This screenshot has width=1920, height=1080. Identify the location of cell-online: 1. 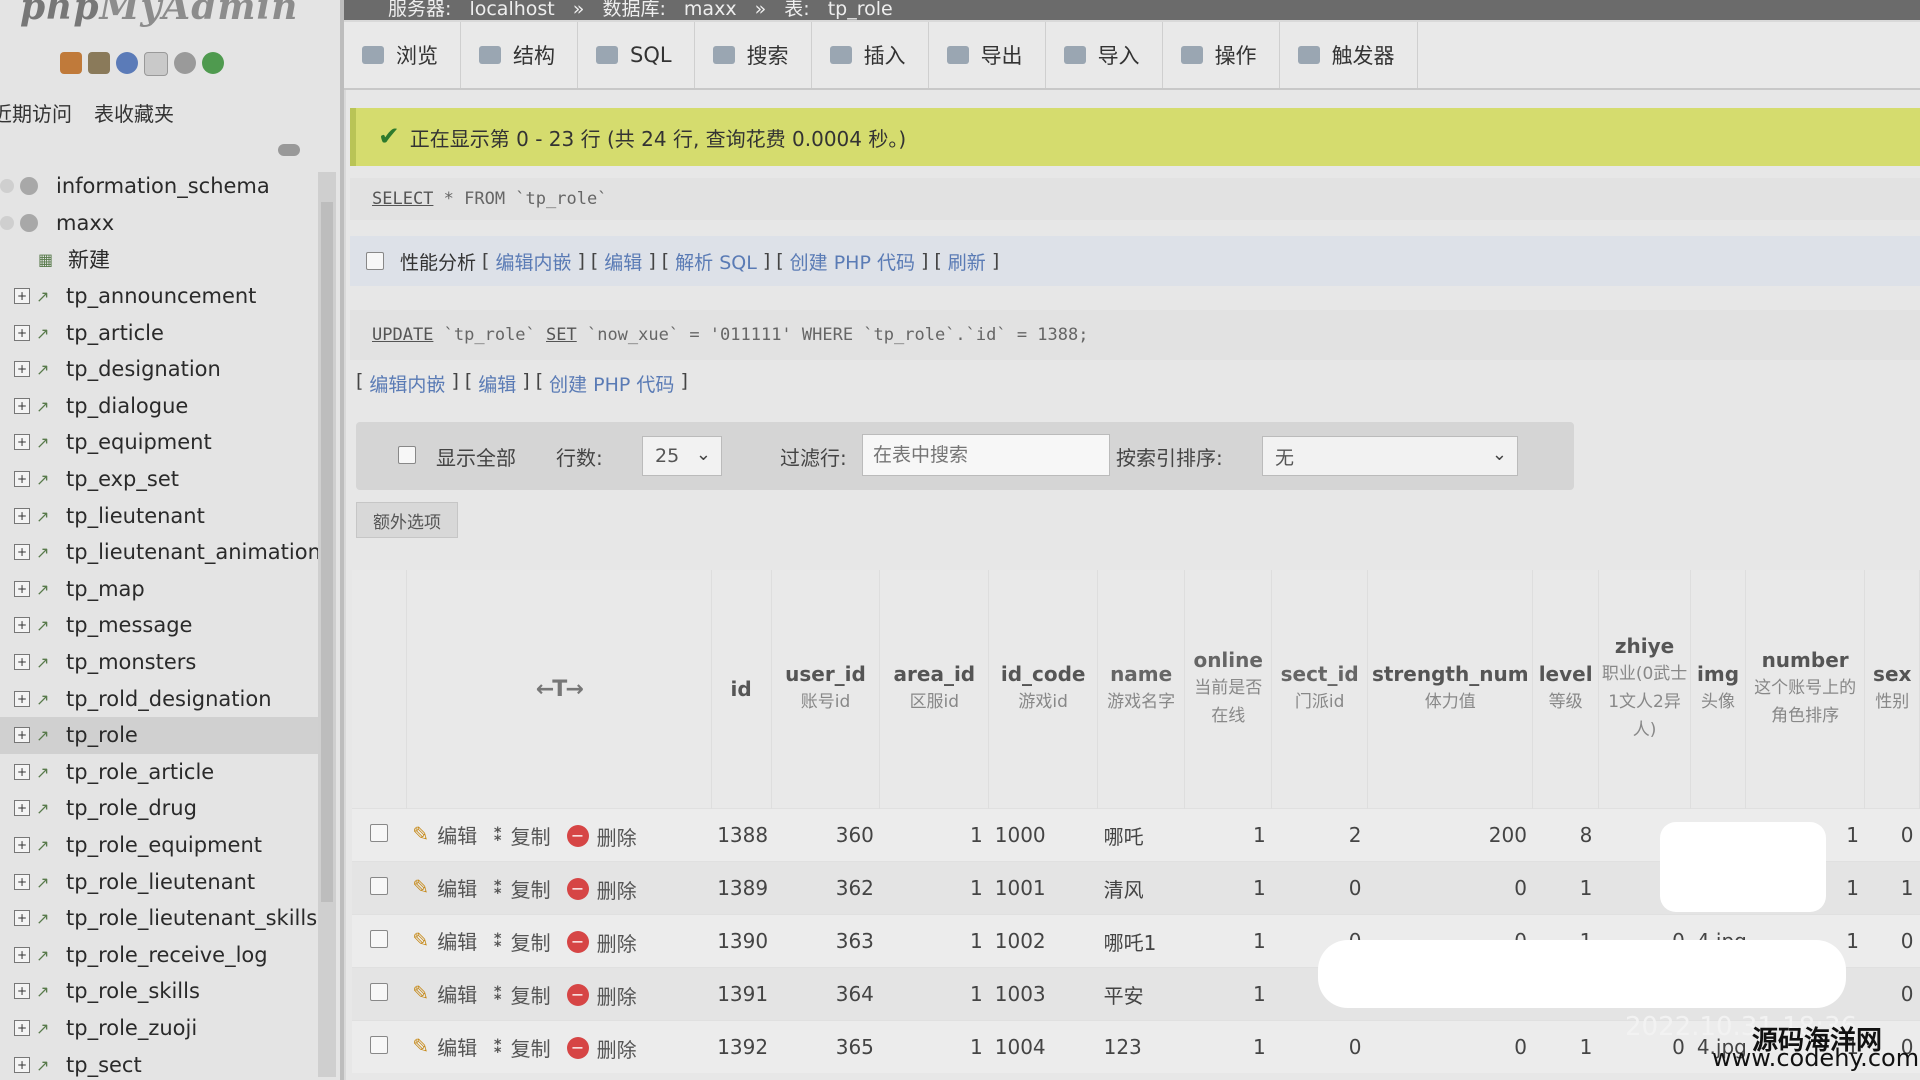
(1228, 994).